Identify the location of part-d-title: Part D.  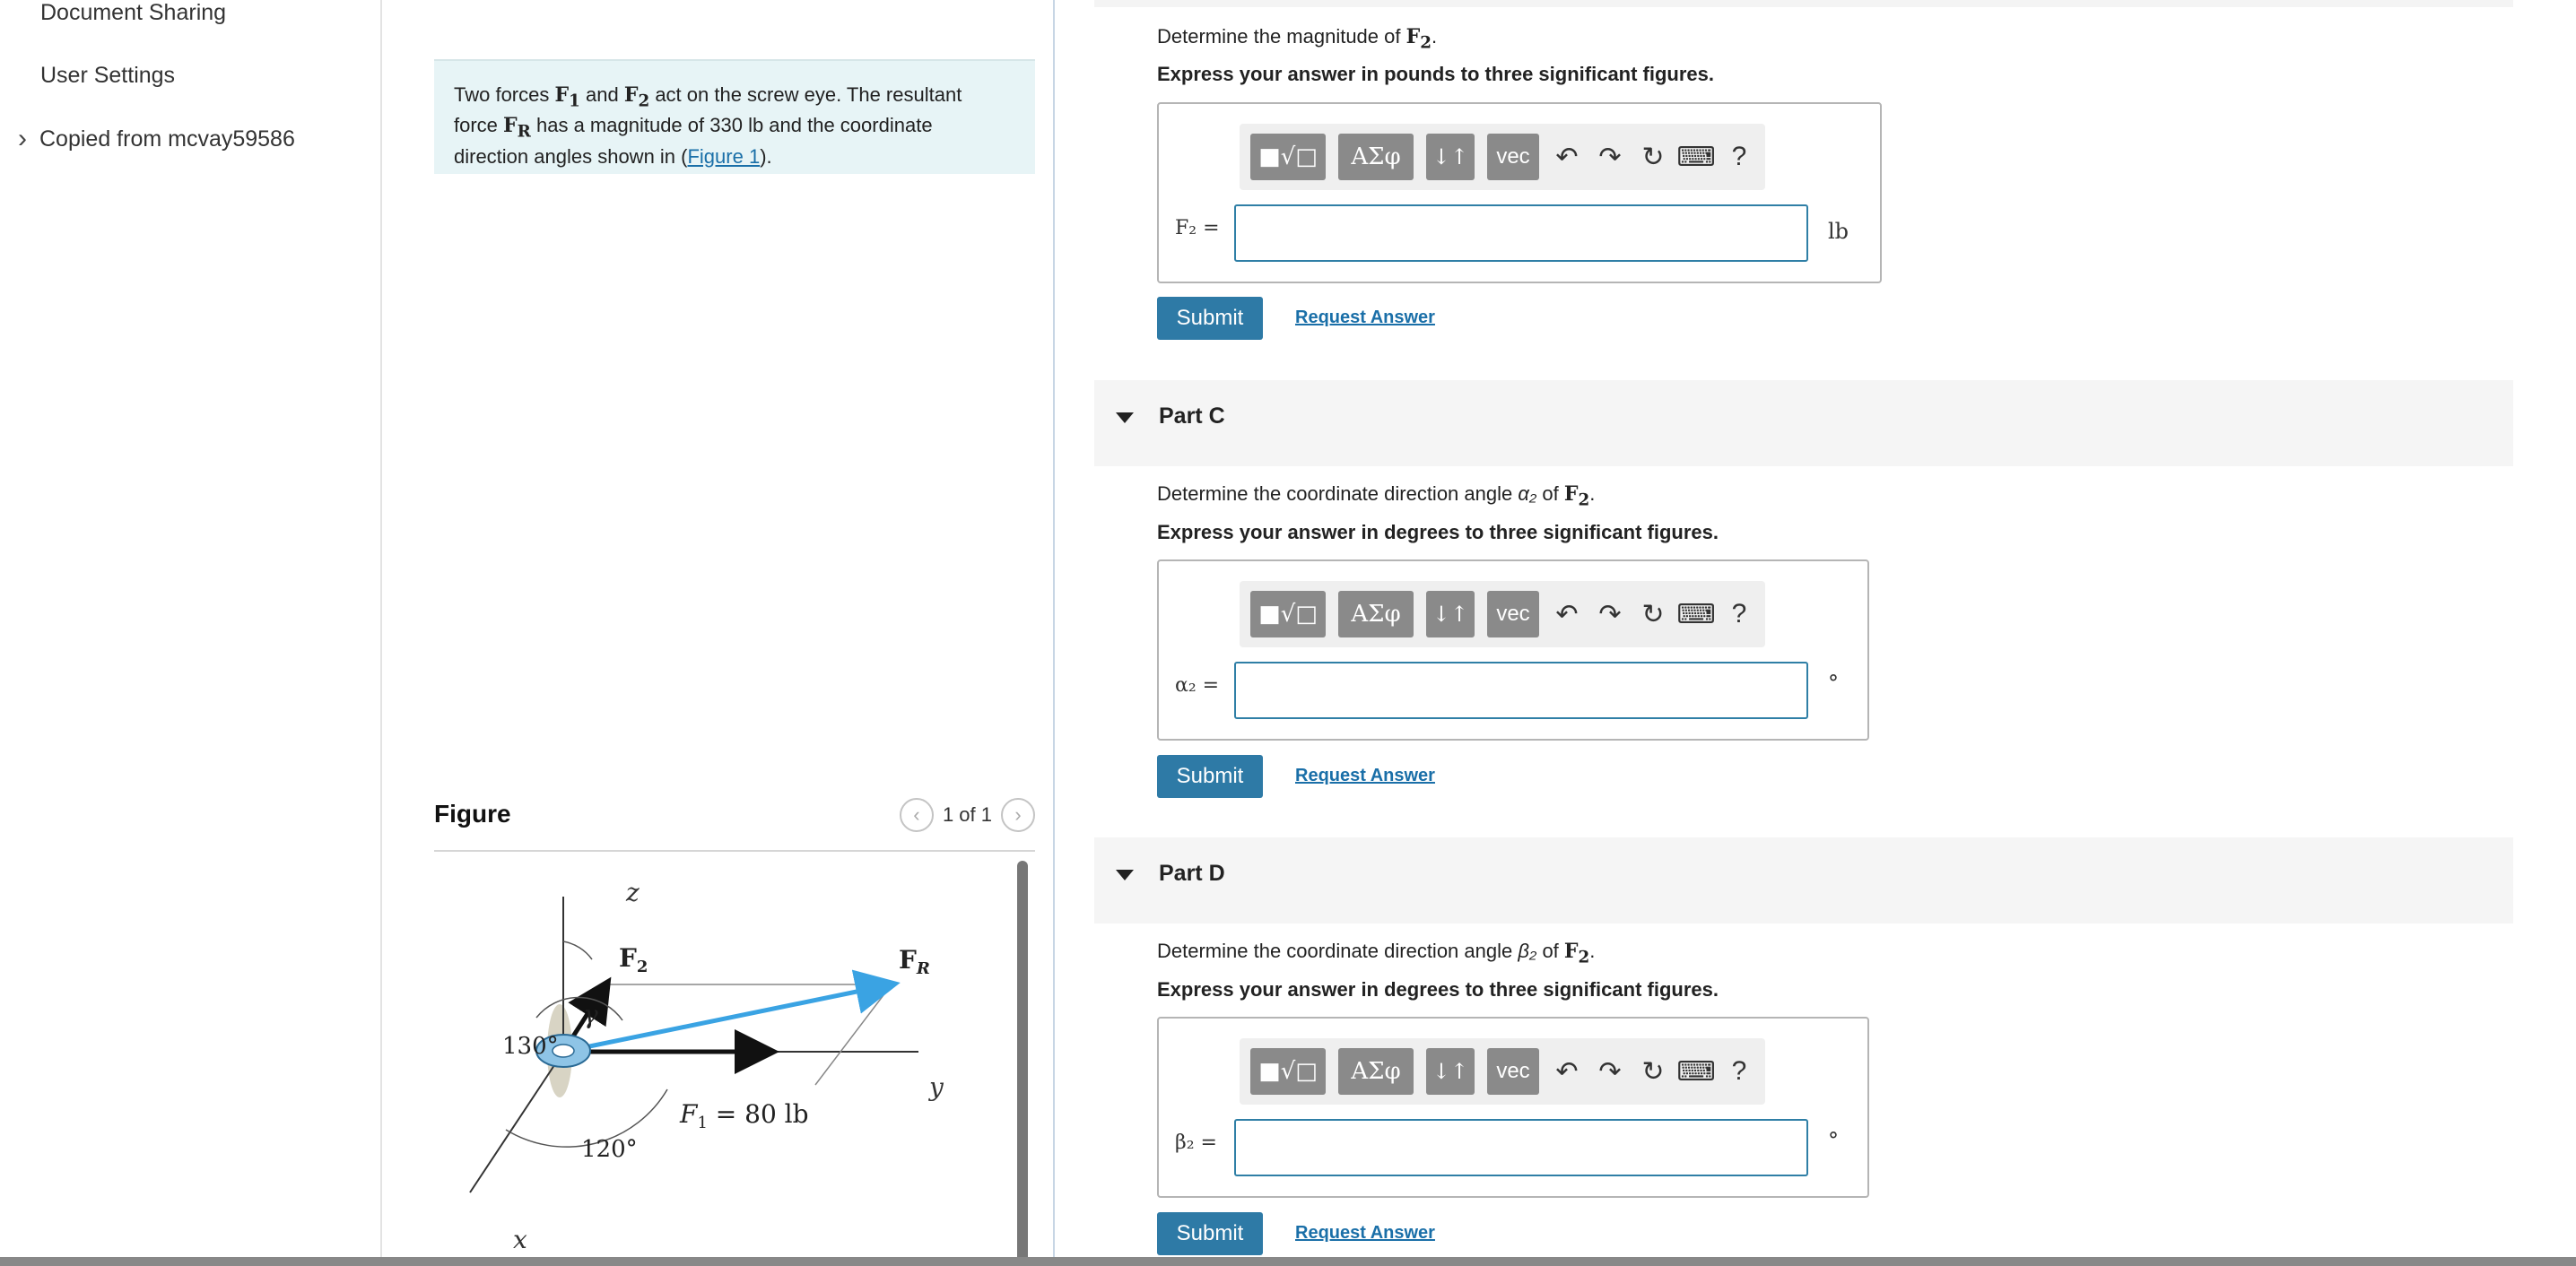
(1192, 873).